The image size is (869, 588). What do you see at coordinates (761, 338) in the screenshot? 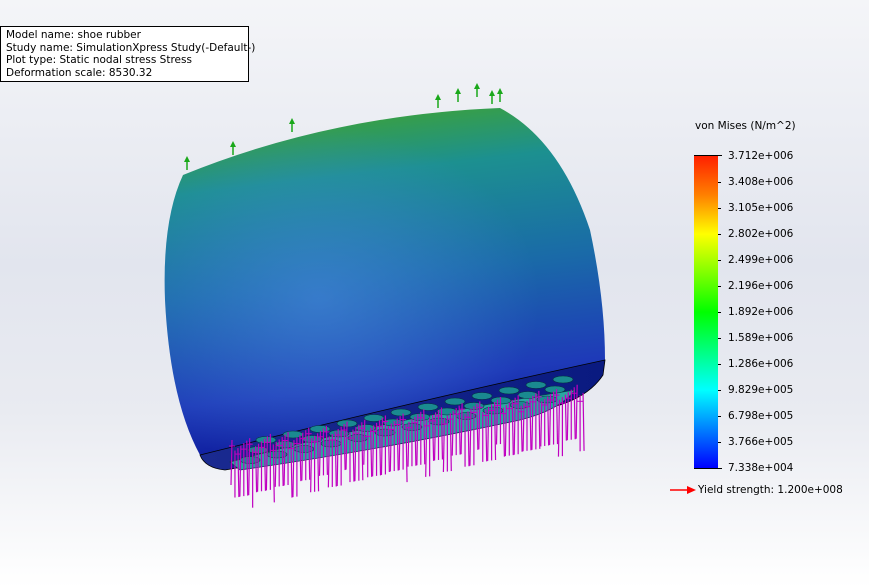
I see `legend-tick-label: 1.589e+006` at bounding box center [761, 338].